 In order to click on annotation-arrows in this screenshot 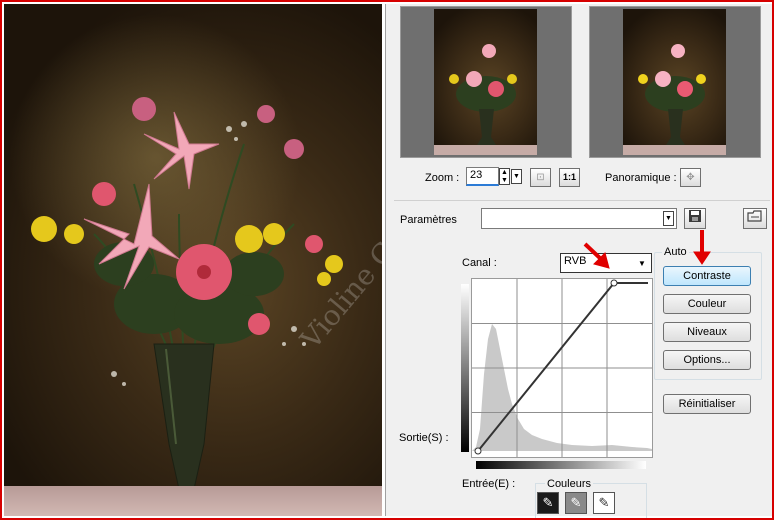, I will do `click(647, 249)`.